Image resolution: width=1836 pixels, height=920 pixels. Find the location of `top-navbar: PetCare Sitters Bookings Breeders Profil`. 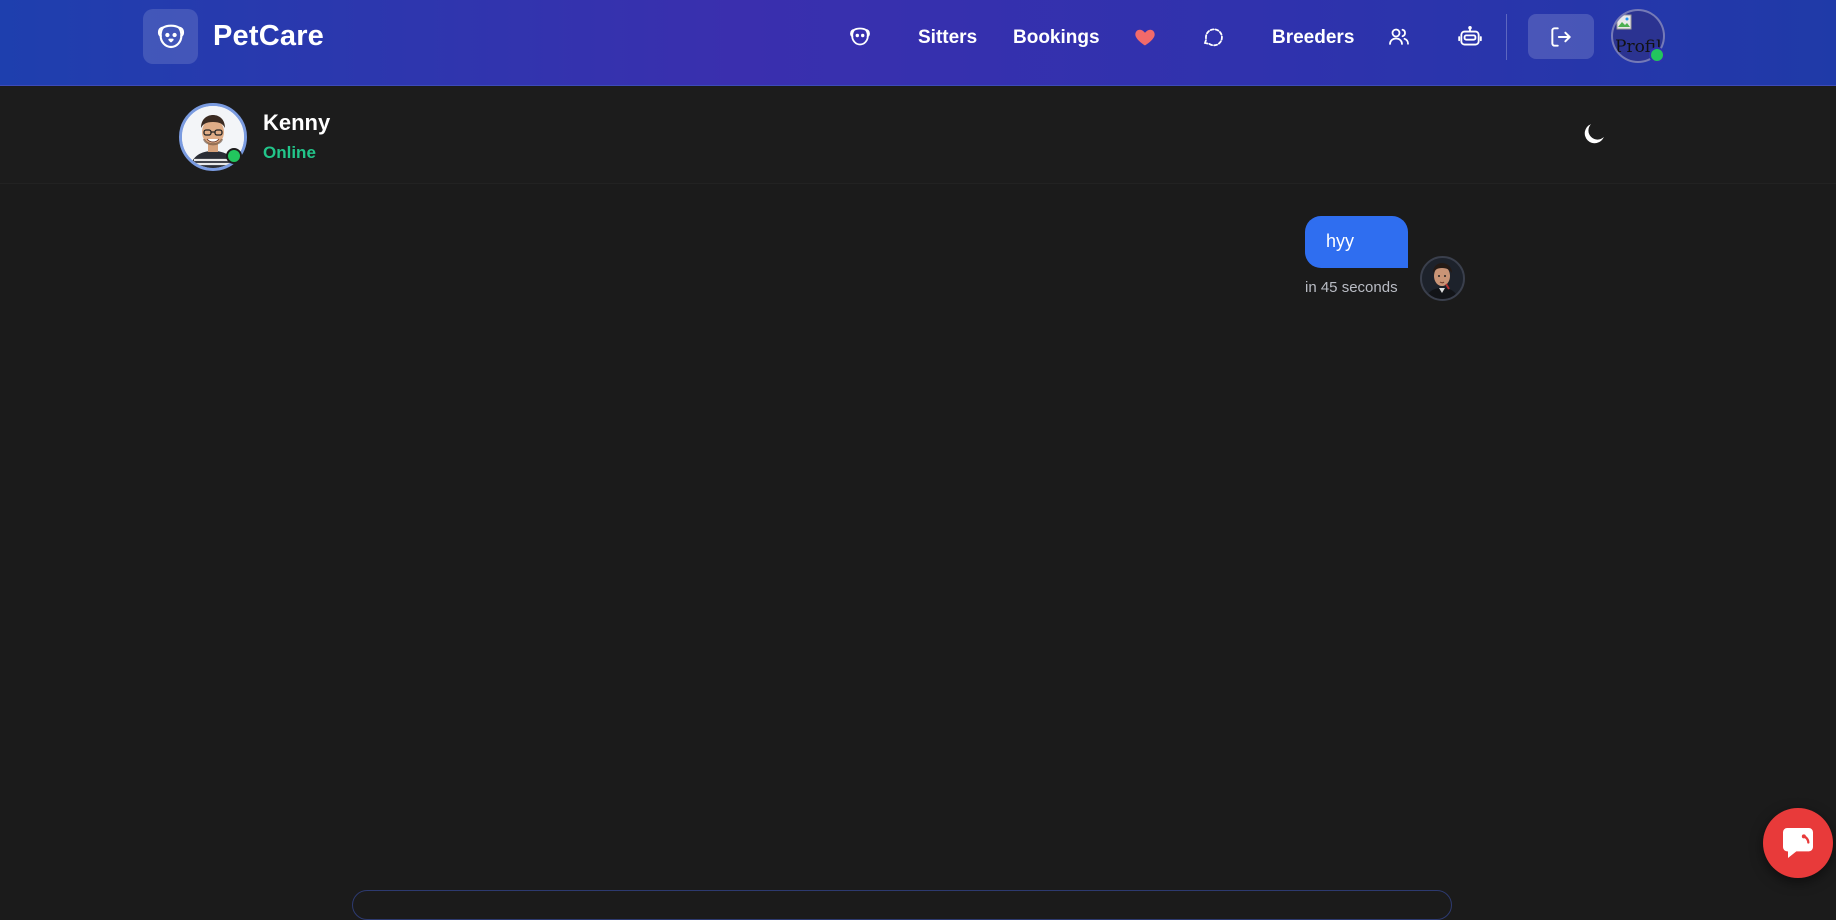

top-navbar: PetCare Sitters Bookings Breeders Profil is located at coordinates (918, 43).